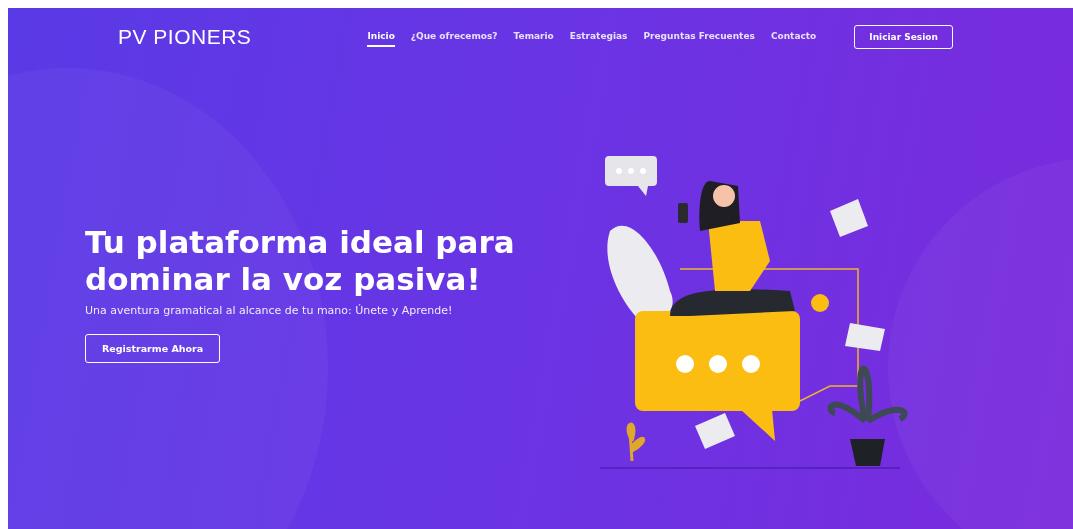  Describe the element at coordinates (185, 37) in the screenshot. I see `brand-logo: PV PIONERS` at that location.